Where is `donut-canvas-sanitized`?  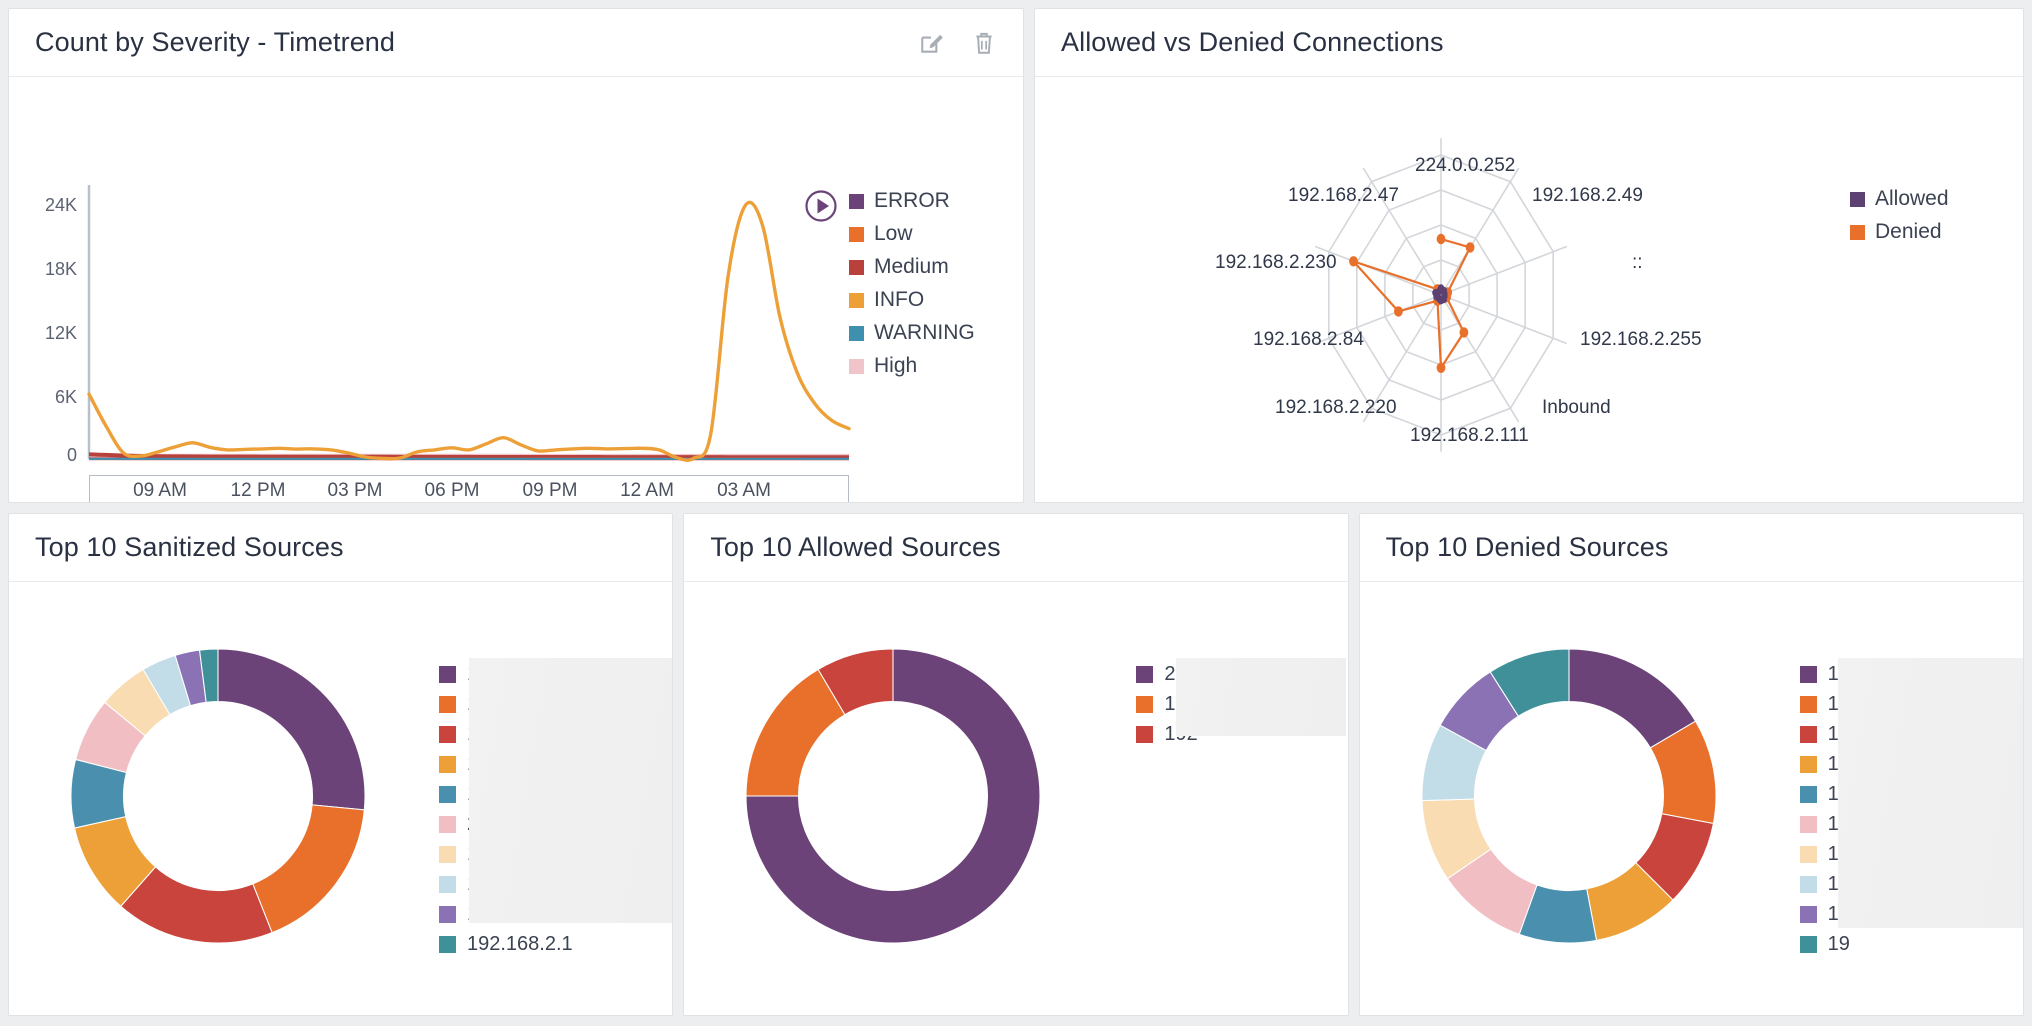
donut-canvas-sanitized is located at coordinates (218, 796).